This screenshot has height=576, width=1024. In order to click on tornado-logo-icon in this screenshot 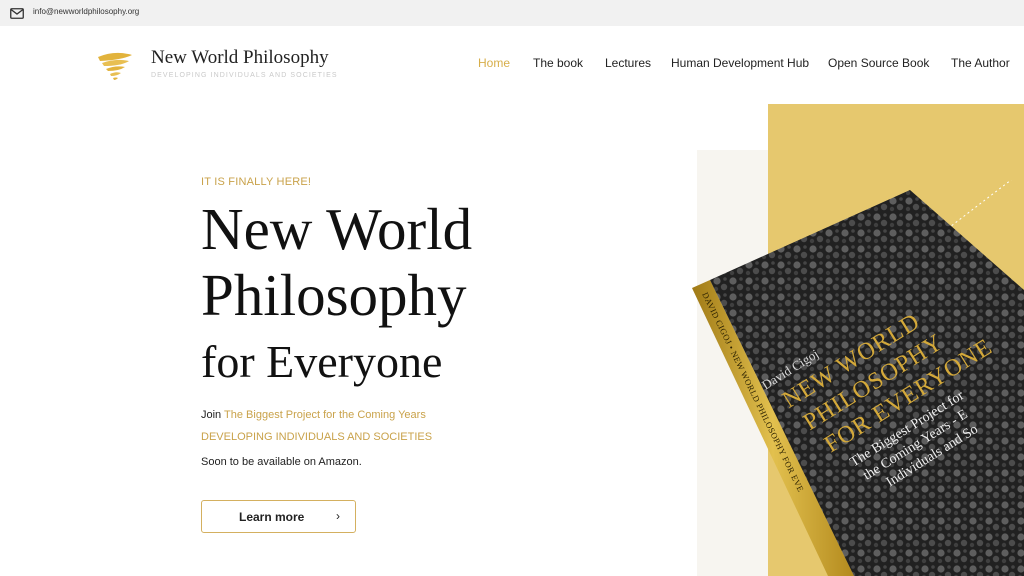, I will do `click(115, 65)`.